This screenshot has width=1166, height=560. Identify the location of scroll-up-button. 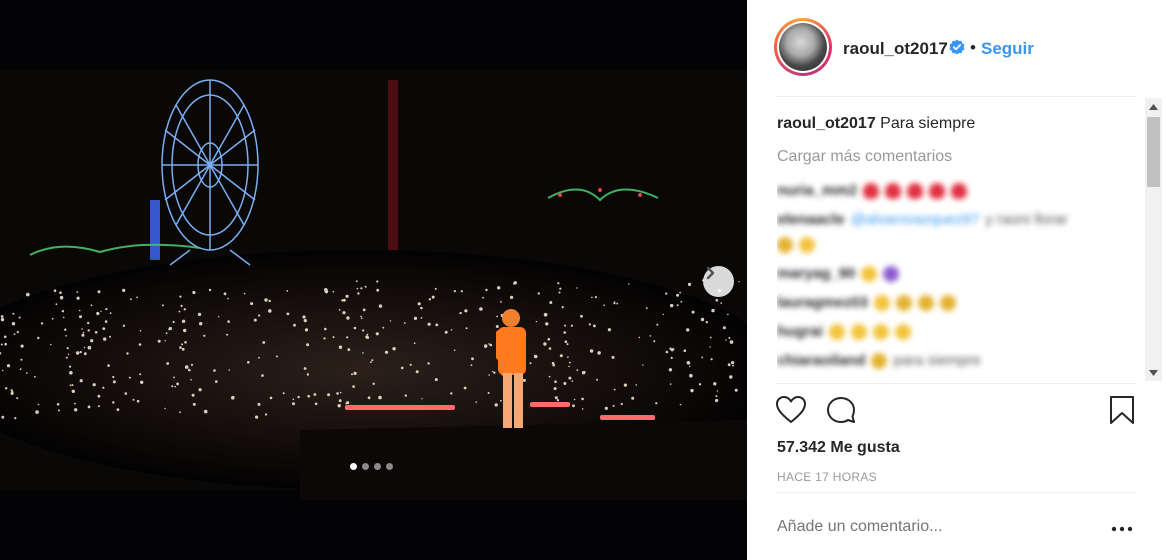
(1153, 106).